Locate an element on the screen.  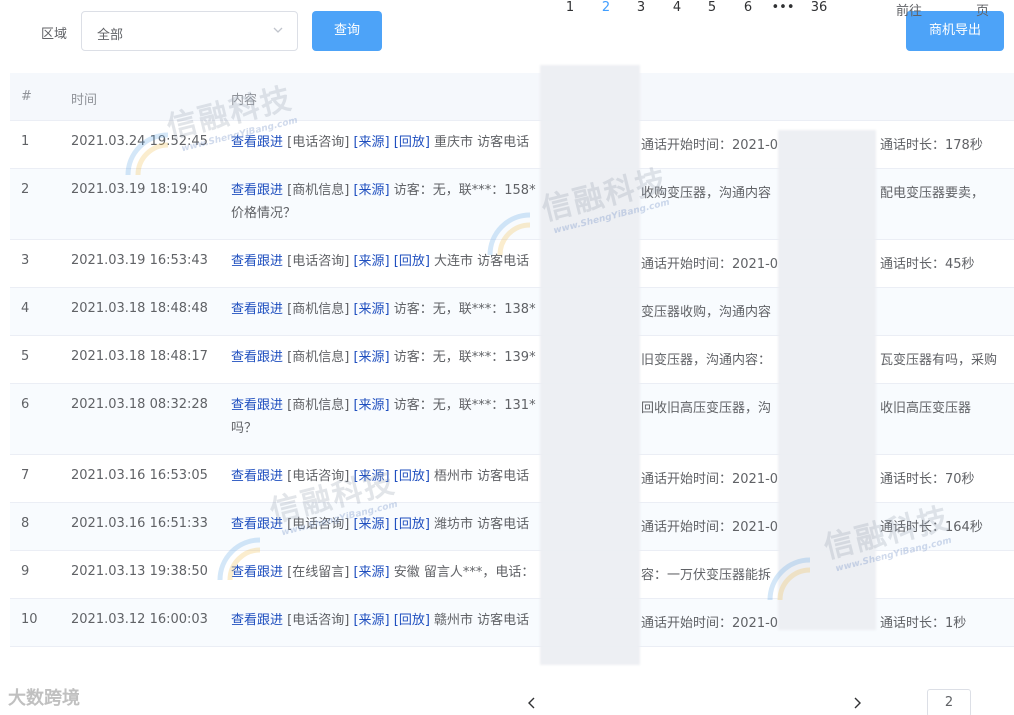
row-detail: 梧州市 访客电话 is located at coordinates (482, 476).